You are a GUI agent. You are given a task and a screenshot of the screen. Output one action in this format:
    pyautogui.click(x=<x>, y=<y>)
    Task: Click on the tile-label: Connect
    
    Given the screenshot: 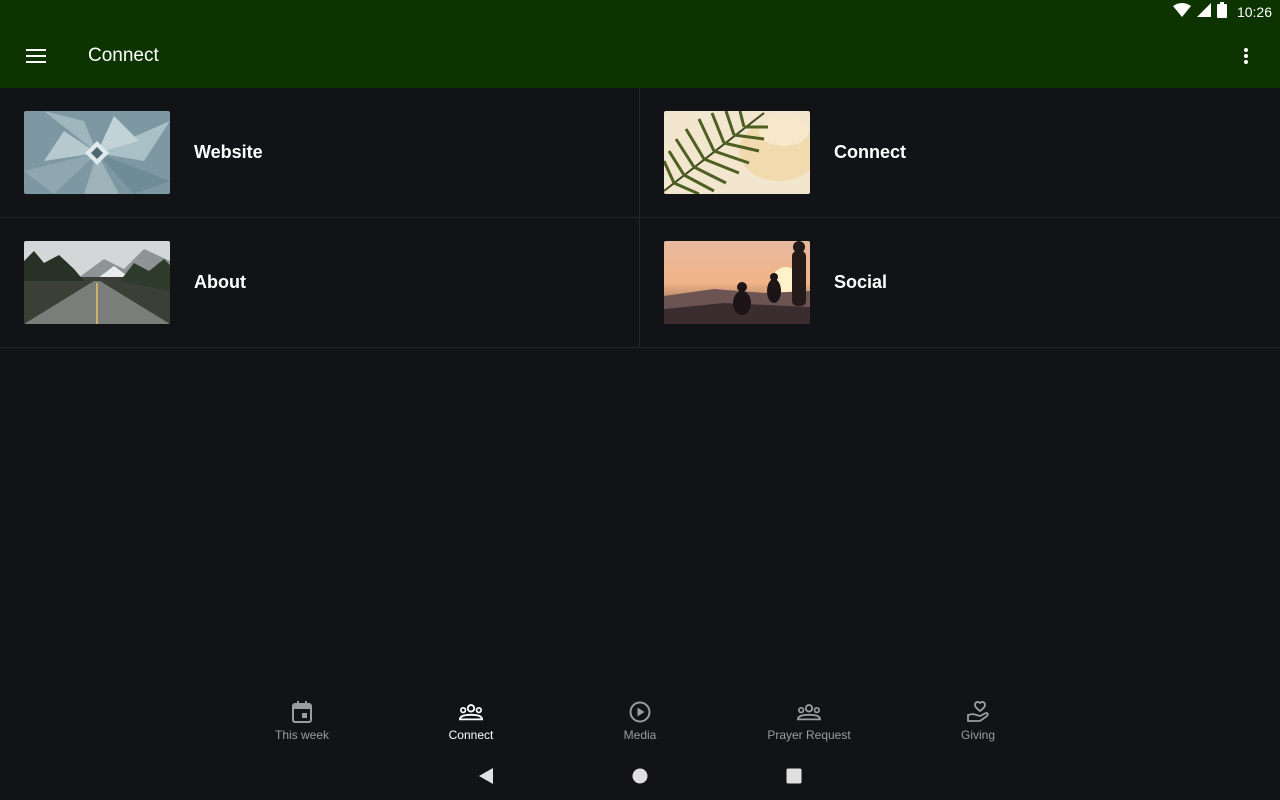 What is the action you would take?
    pyautogui.click(x=870, y=152)
    